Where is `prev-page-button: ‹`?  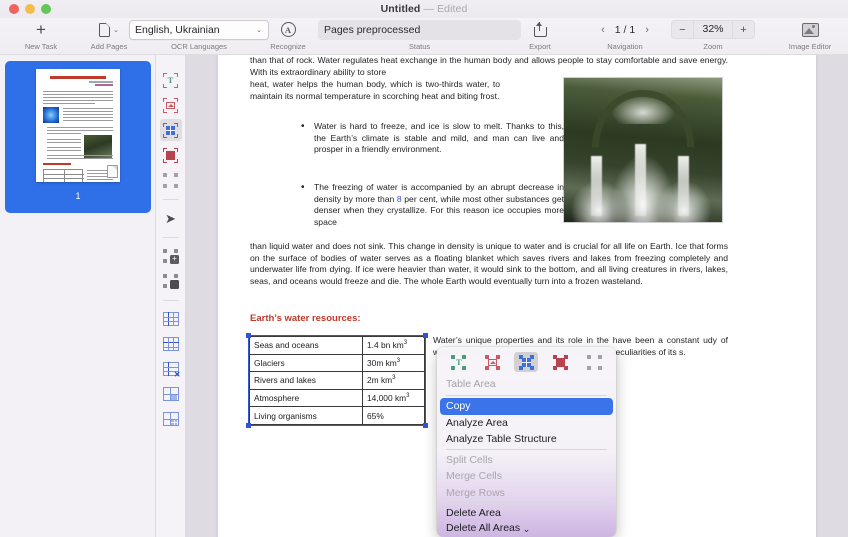
prev-page-button: ‹ is located at coordinates (603, 30).